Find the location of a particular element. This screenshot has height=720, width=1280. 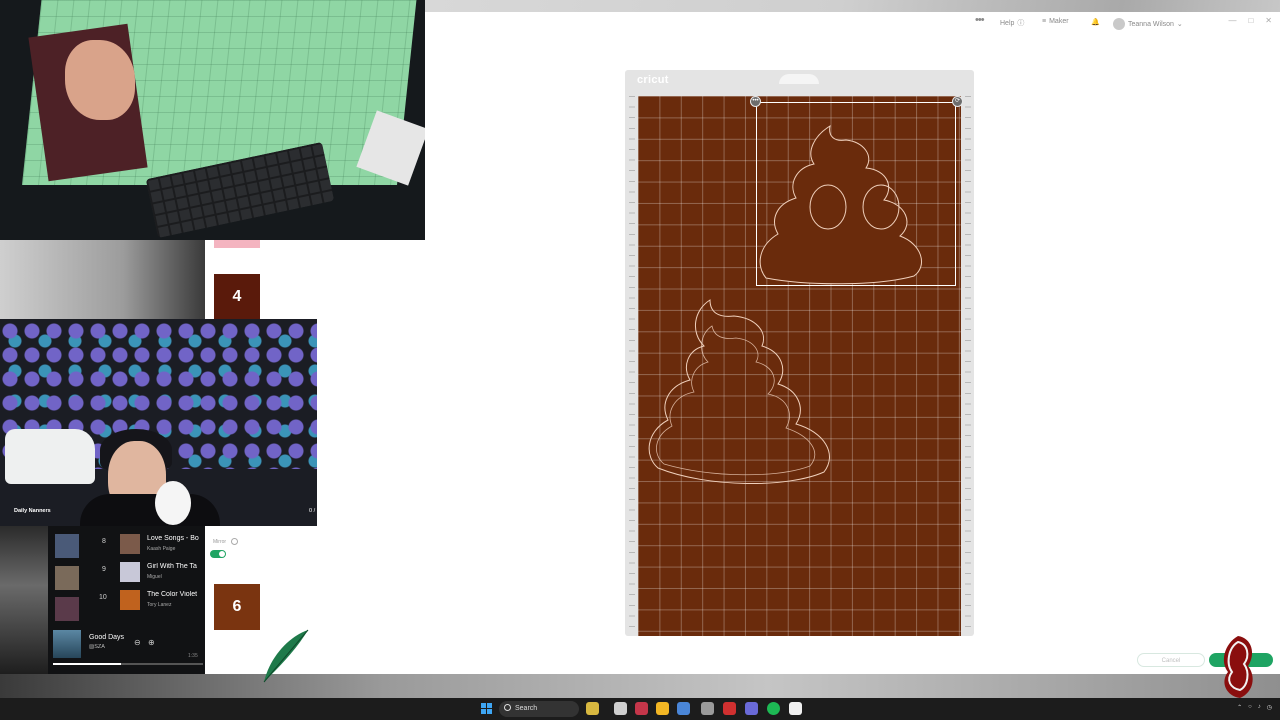

track-row: 8 Love Songs - Bo Kaash Paige is located at coordinates (127, 542).